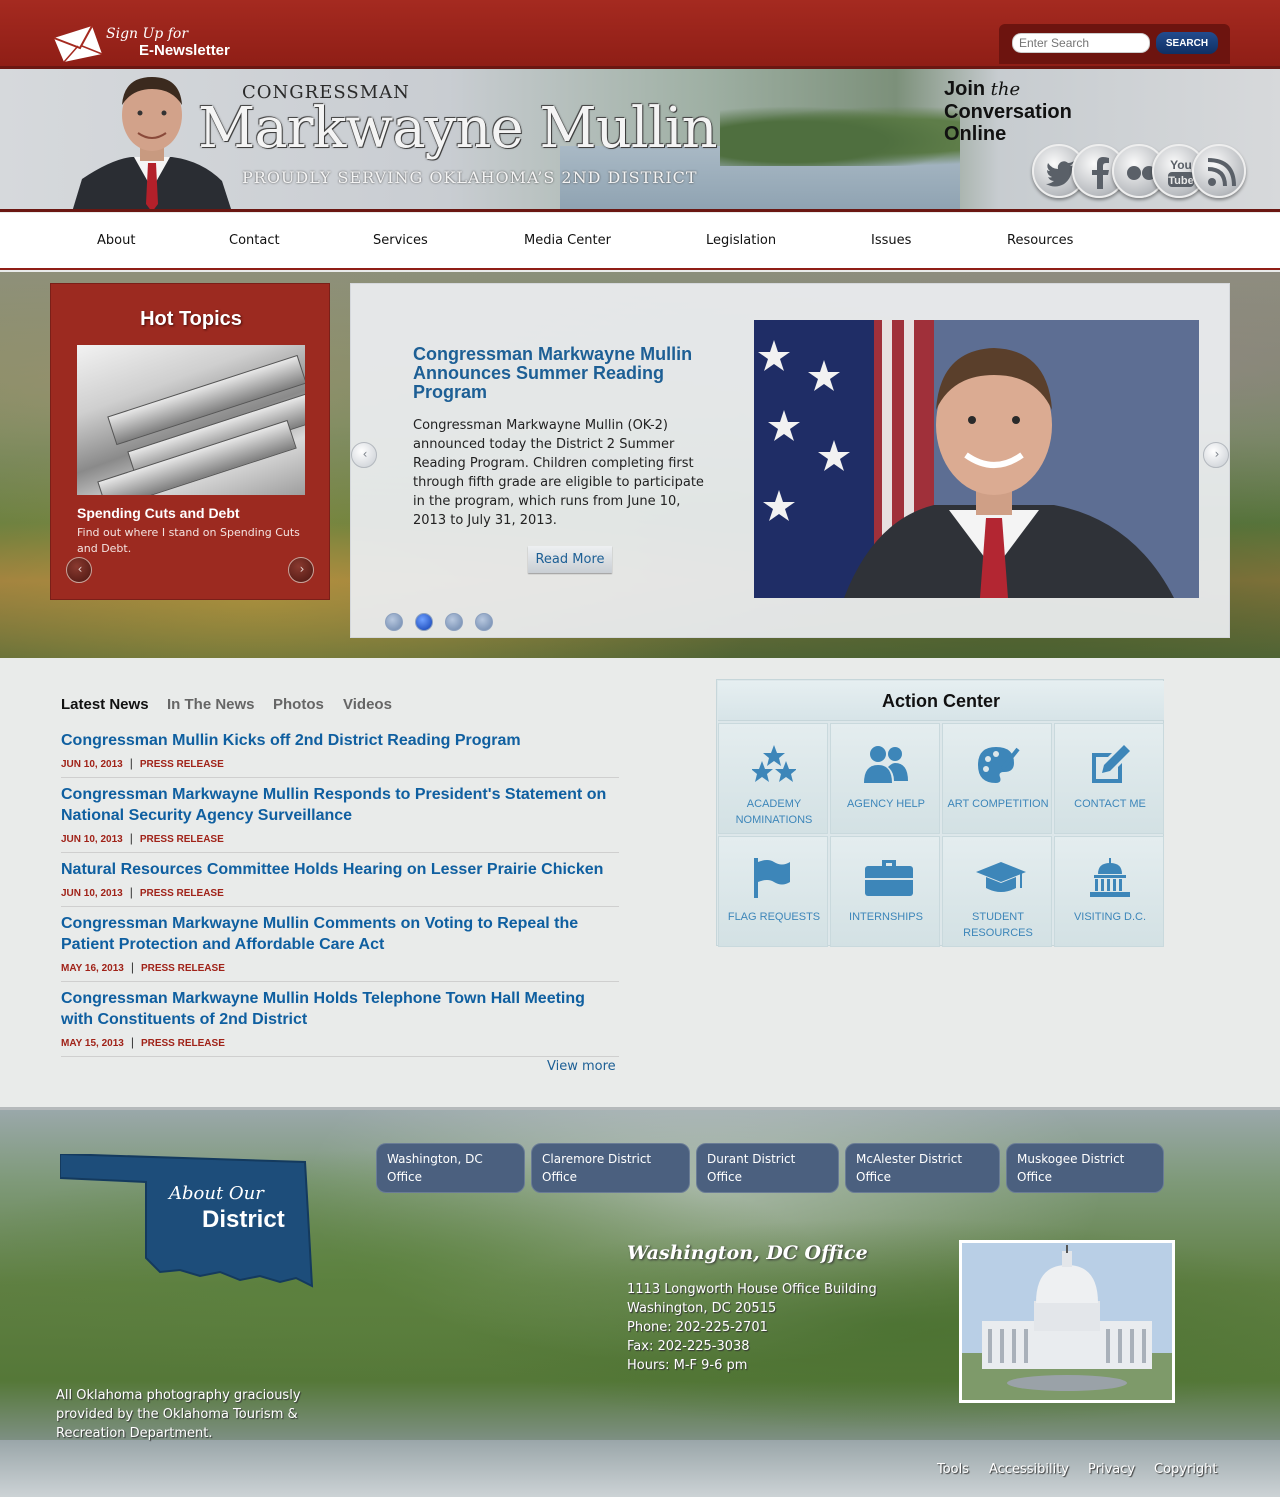 Image resolution: width=1280 pixels, height=1497 pixels. I want to click on hot-topics-prev-button: ‹, so click(79, 570).